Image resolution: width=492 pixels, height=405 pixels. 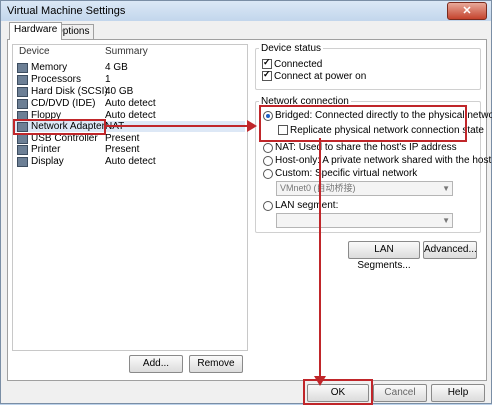 What do you see at coordinates (320, 381) in the screenshot?
I see `arrowhead-down` at bounding box center [320, 381].